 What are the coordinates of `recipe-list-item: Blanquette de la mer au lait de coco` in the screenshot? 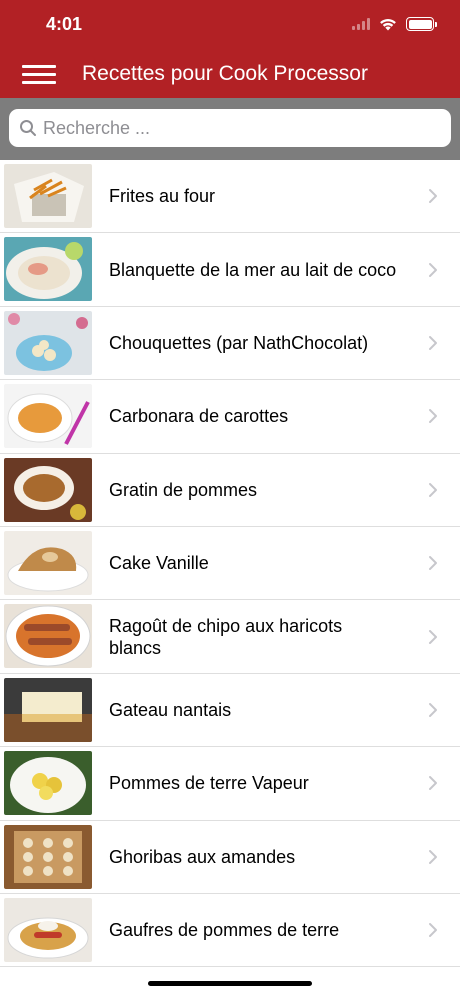 It's located at (230, 270).